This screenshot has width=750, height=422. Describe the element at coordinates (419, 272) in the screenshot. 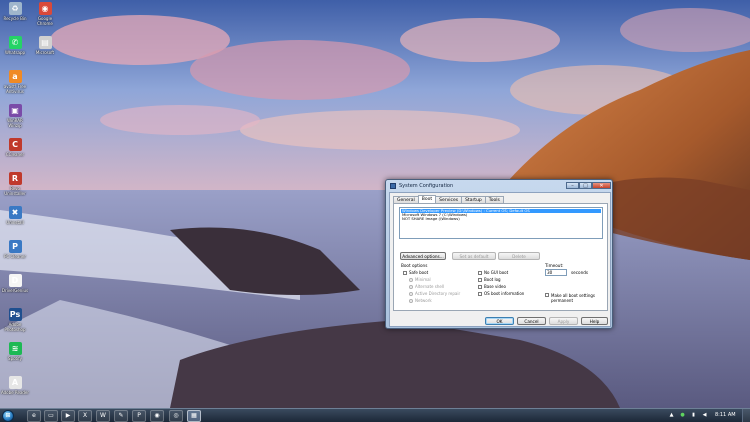

I see `safe-boot-label: Safe boot` at that location.